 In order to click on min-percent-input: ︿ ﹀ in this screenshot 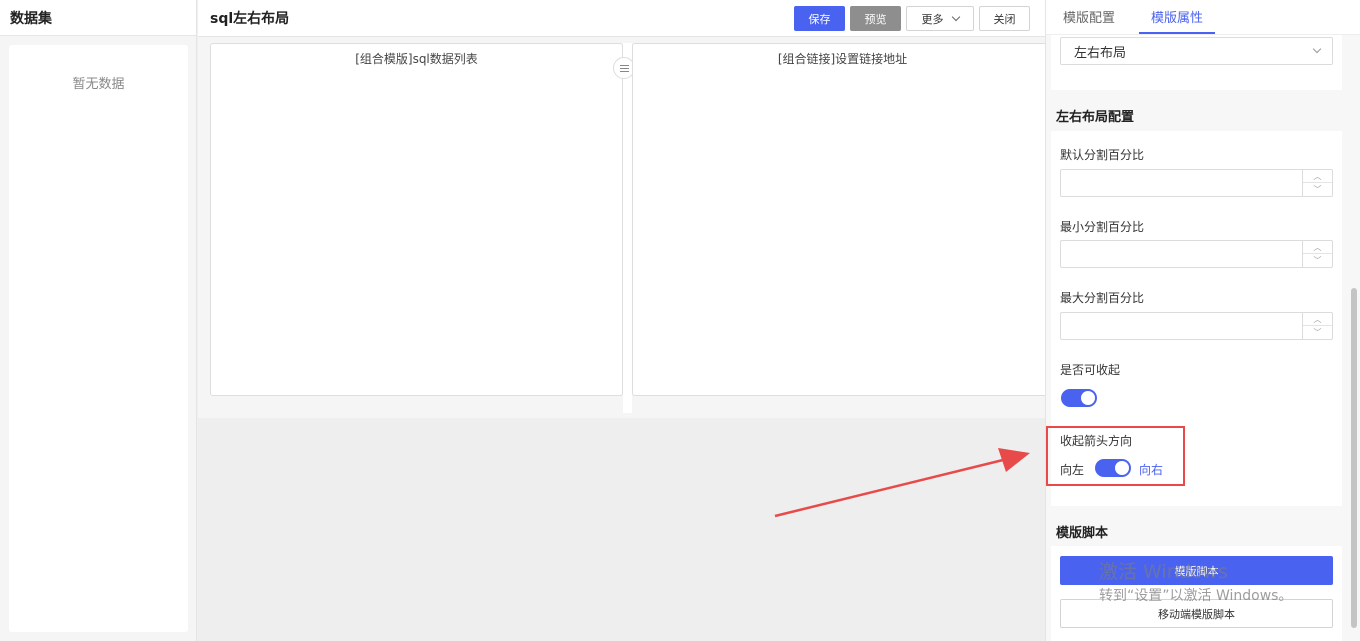, I will do `click(1196, 254)`.